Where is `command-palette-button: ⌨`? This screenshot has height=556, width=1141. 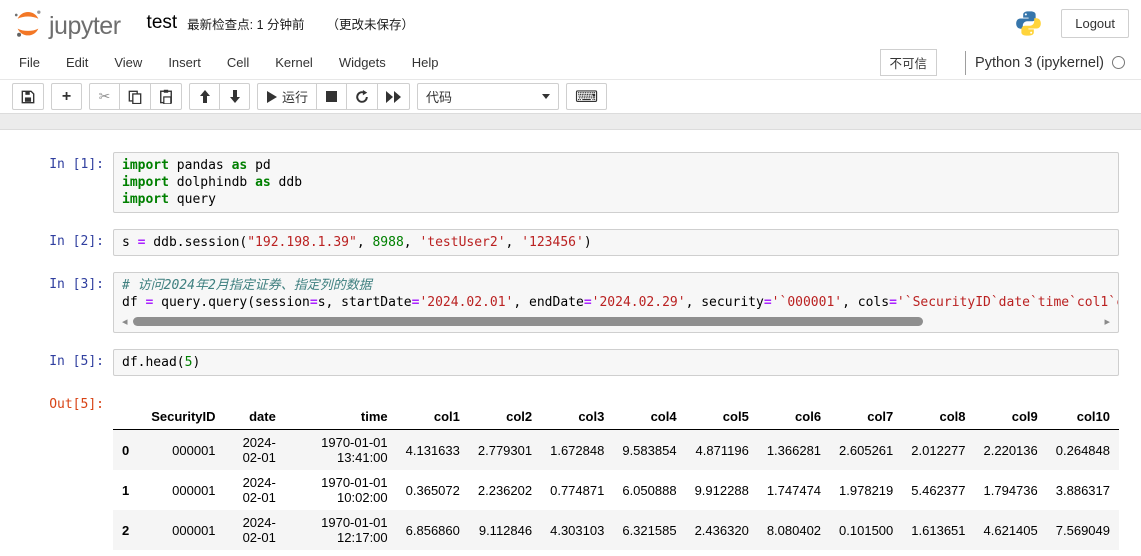
command-palette-button: ⌨ is located at coordinates (587, 96).